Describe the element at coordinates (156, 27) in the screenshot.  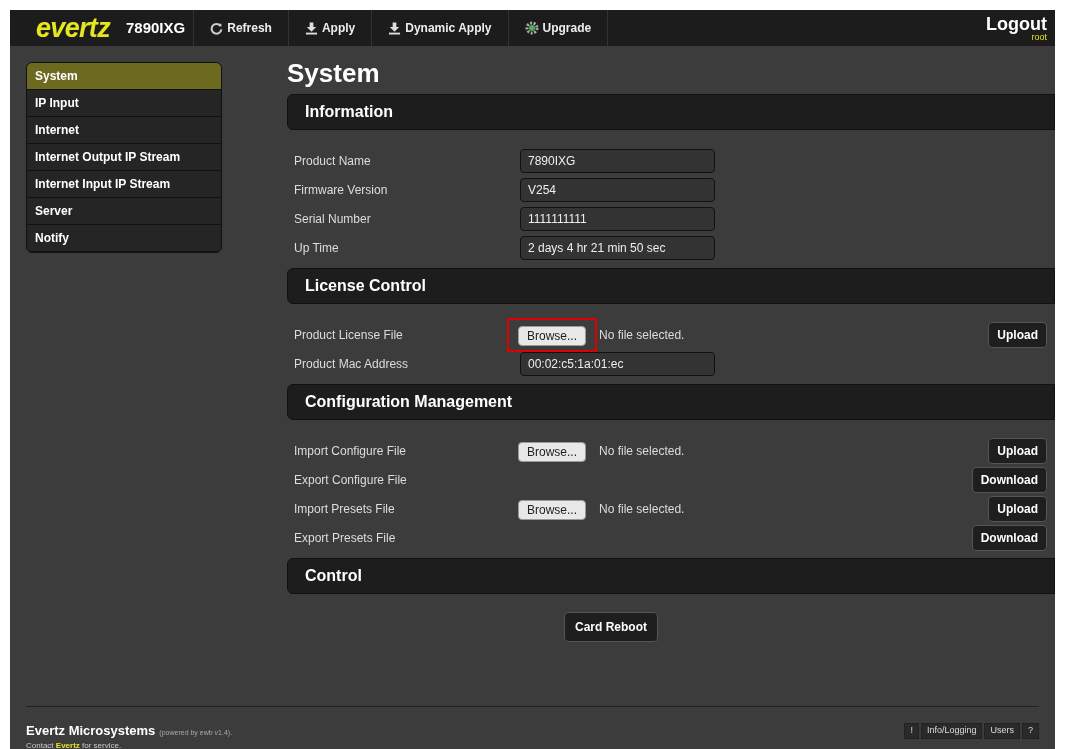
I see `model-name: 7890IXG` at that location.